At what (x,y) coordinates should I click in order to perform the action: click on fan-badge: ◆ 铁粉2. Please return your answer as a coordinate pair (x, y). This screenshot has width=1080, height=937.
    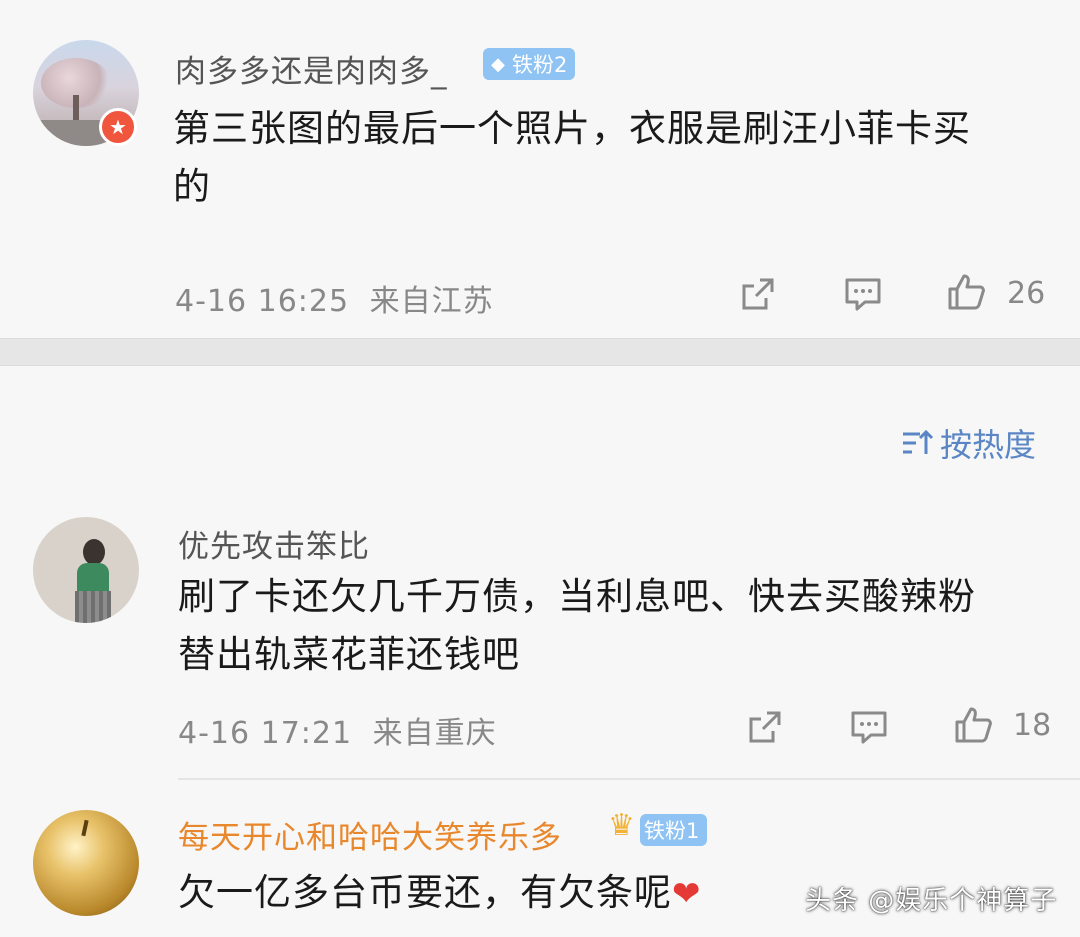
    Looking at the image, I should click on (529, 64).